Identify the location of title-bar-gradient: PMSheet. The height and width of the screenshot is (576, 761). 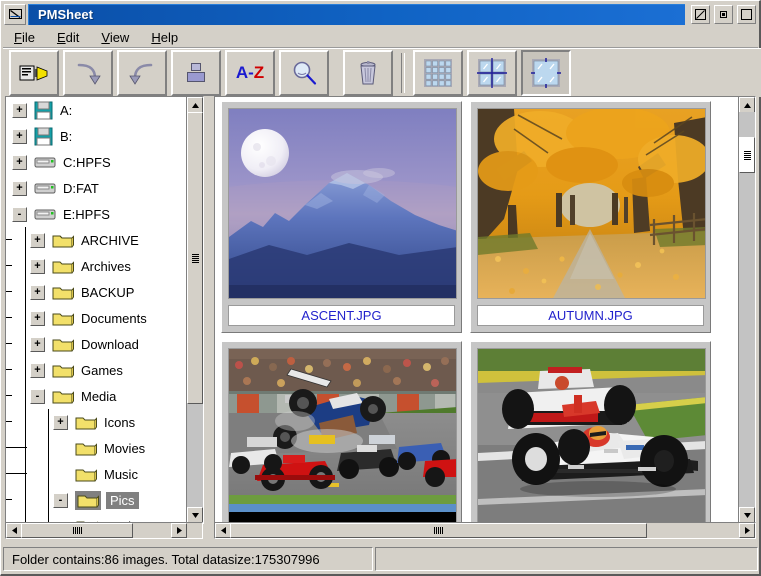
(356, 14).